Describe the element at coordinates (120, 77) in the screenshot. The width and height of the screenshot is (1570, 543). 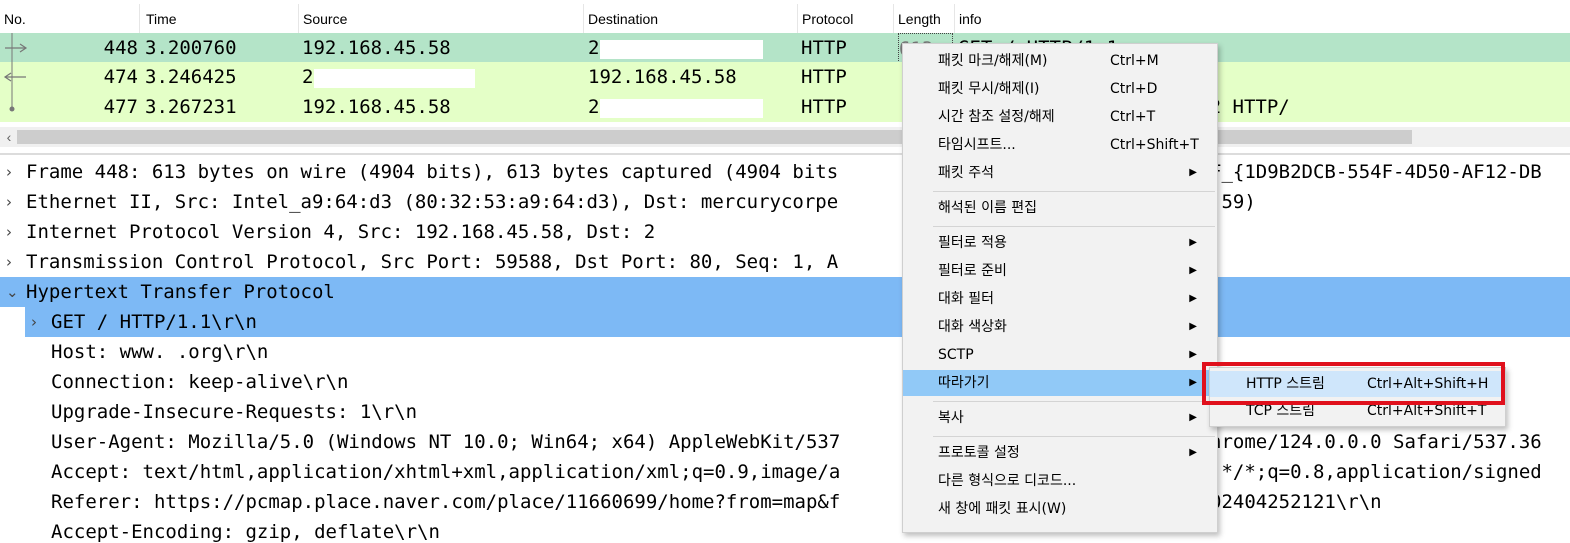
I see `packet-no-cell: 474` at that location.